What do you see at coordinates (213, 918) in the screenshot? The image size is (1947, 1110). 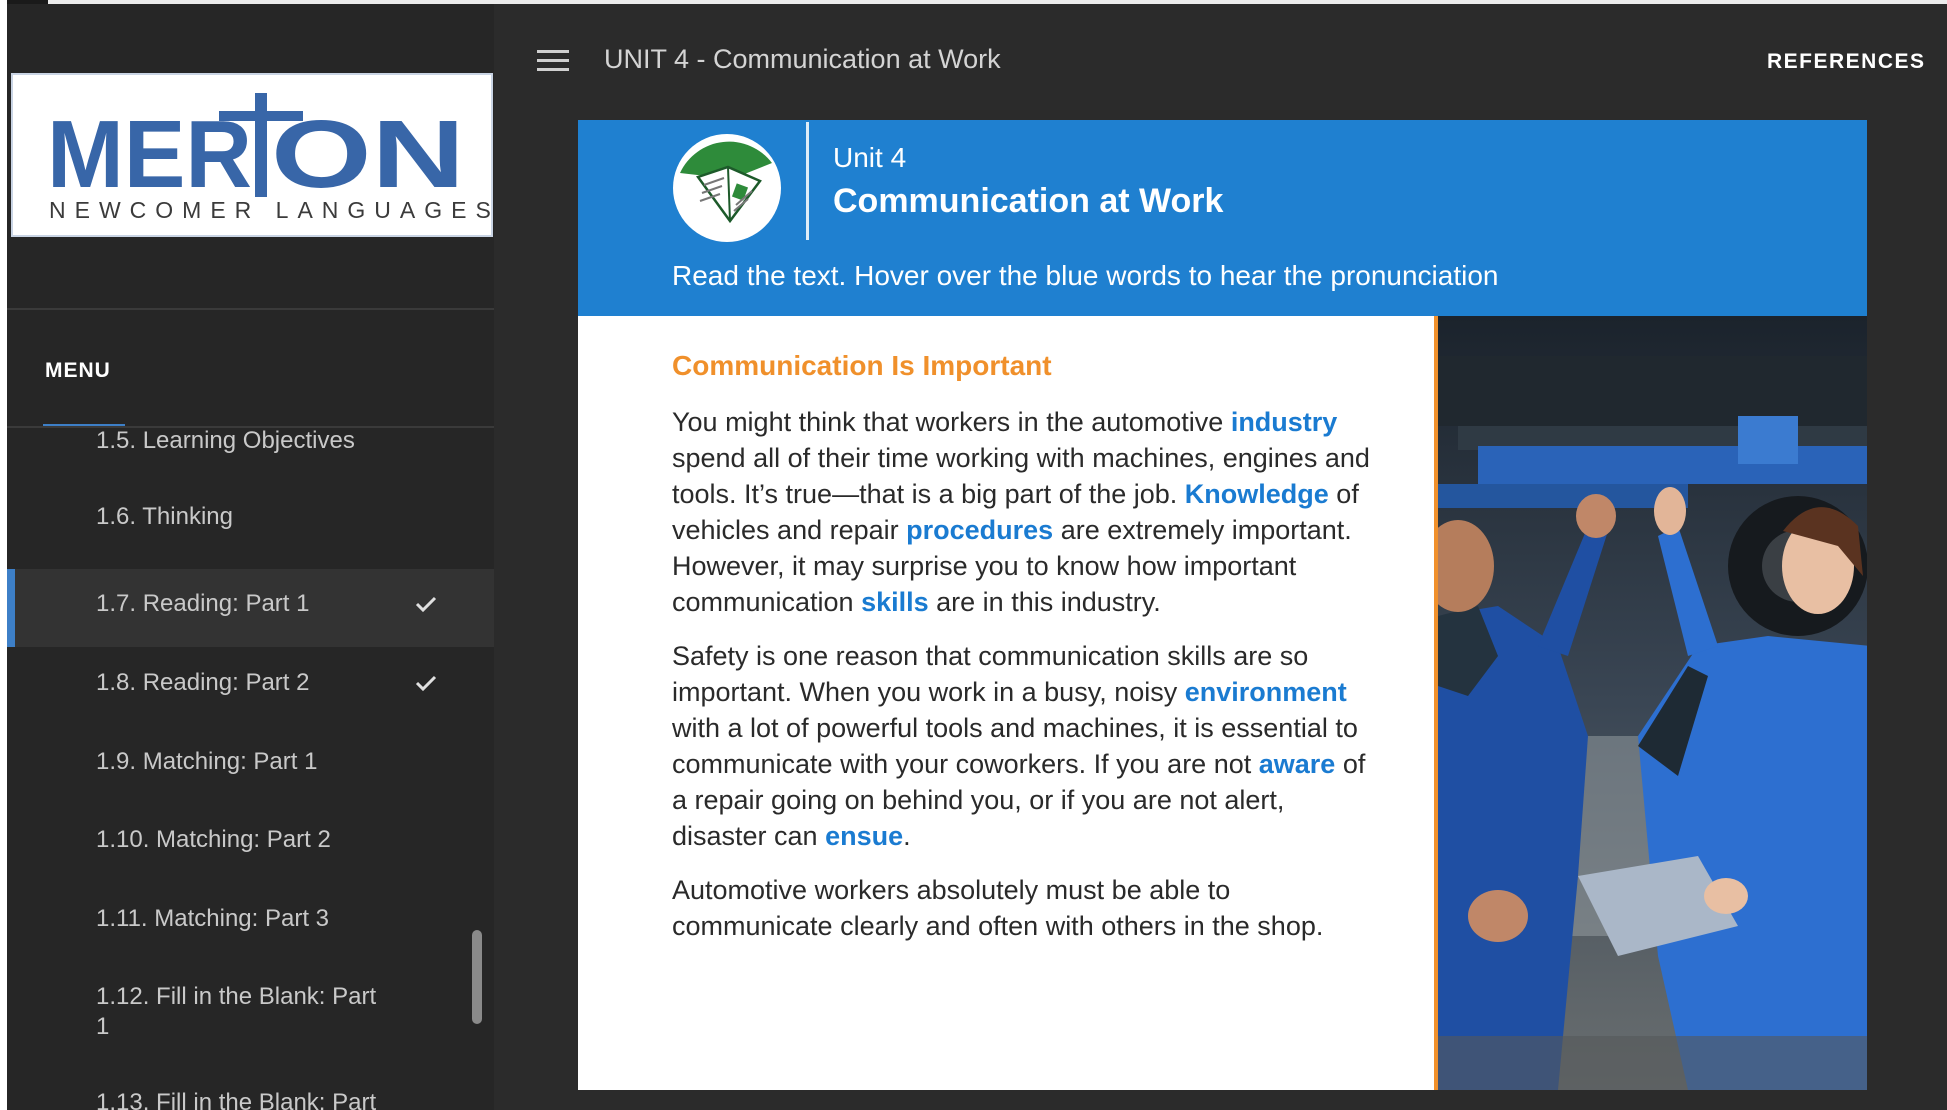 I see `sidebar-item-label: 1.11. Matching: Part 3` at bounding box center [213, 918].